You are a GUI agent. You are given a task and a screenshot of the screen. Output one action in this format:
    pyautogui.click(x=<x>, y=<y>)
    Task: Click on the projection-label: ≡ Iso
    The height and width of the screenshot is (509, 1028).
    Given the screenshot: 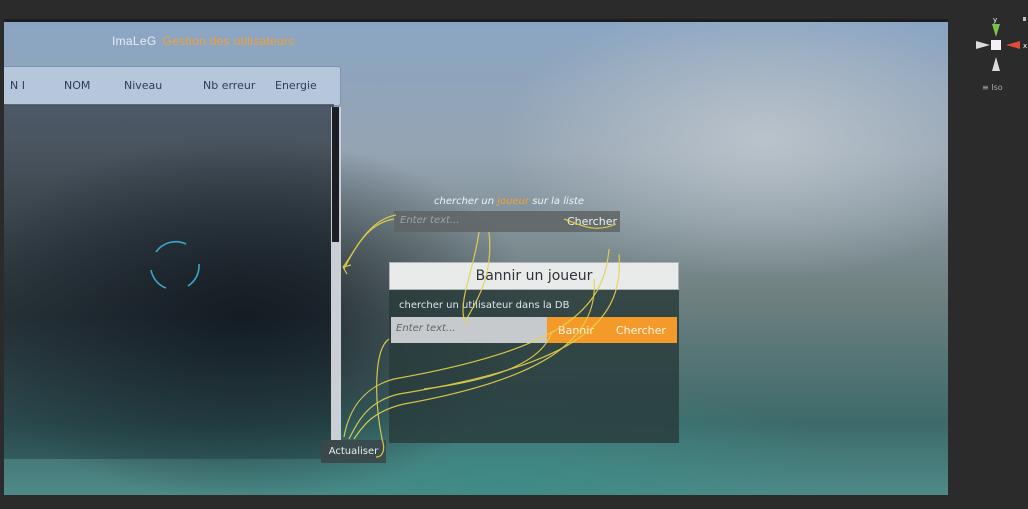 What is the action you would take?
    pyautogui.click(x=992, y=87)
    